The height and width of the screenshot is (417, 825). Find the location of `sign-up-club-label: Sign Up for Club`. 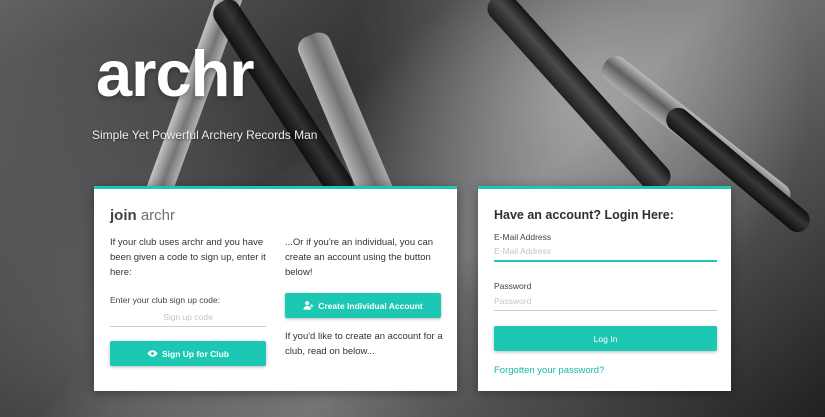

sign-up-club-label: Sign Up for Club is located at coordinates (195, 353).